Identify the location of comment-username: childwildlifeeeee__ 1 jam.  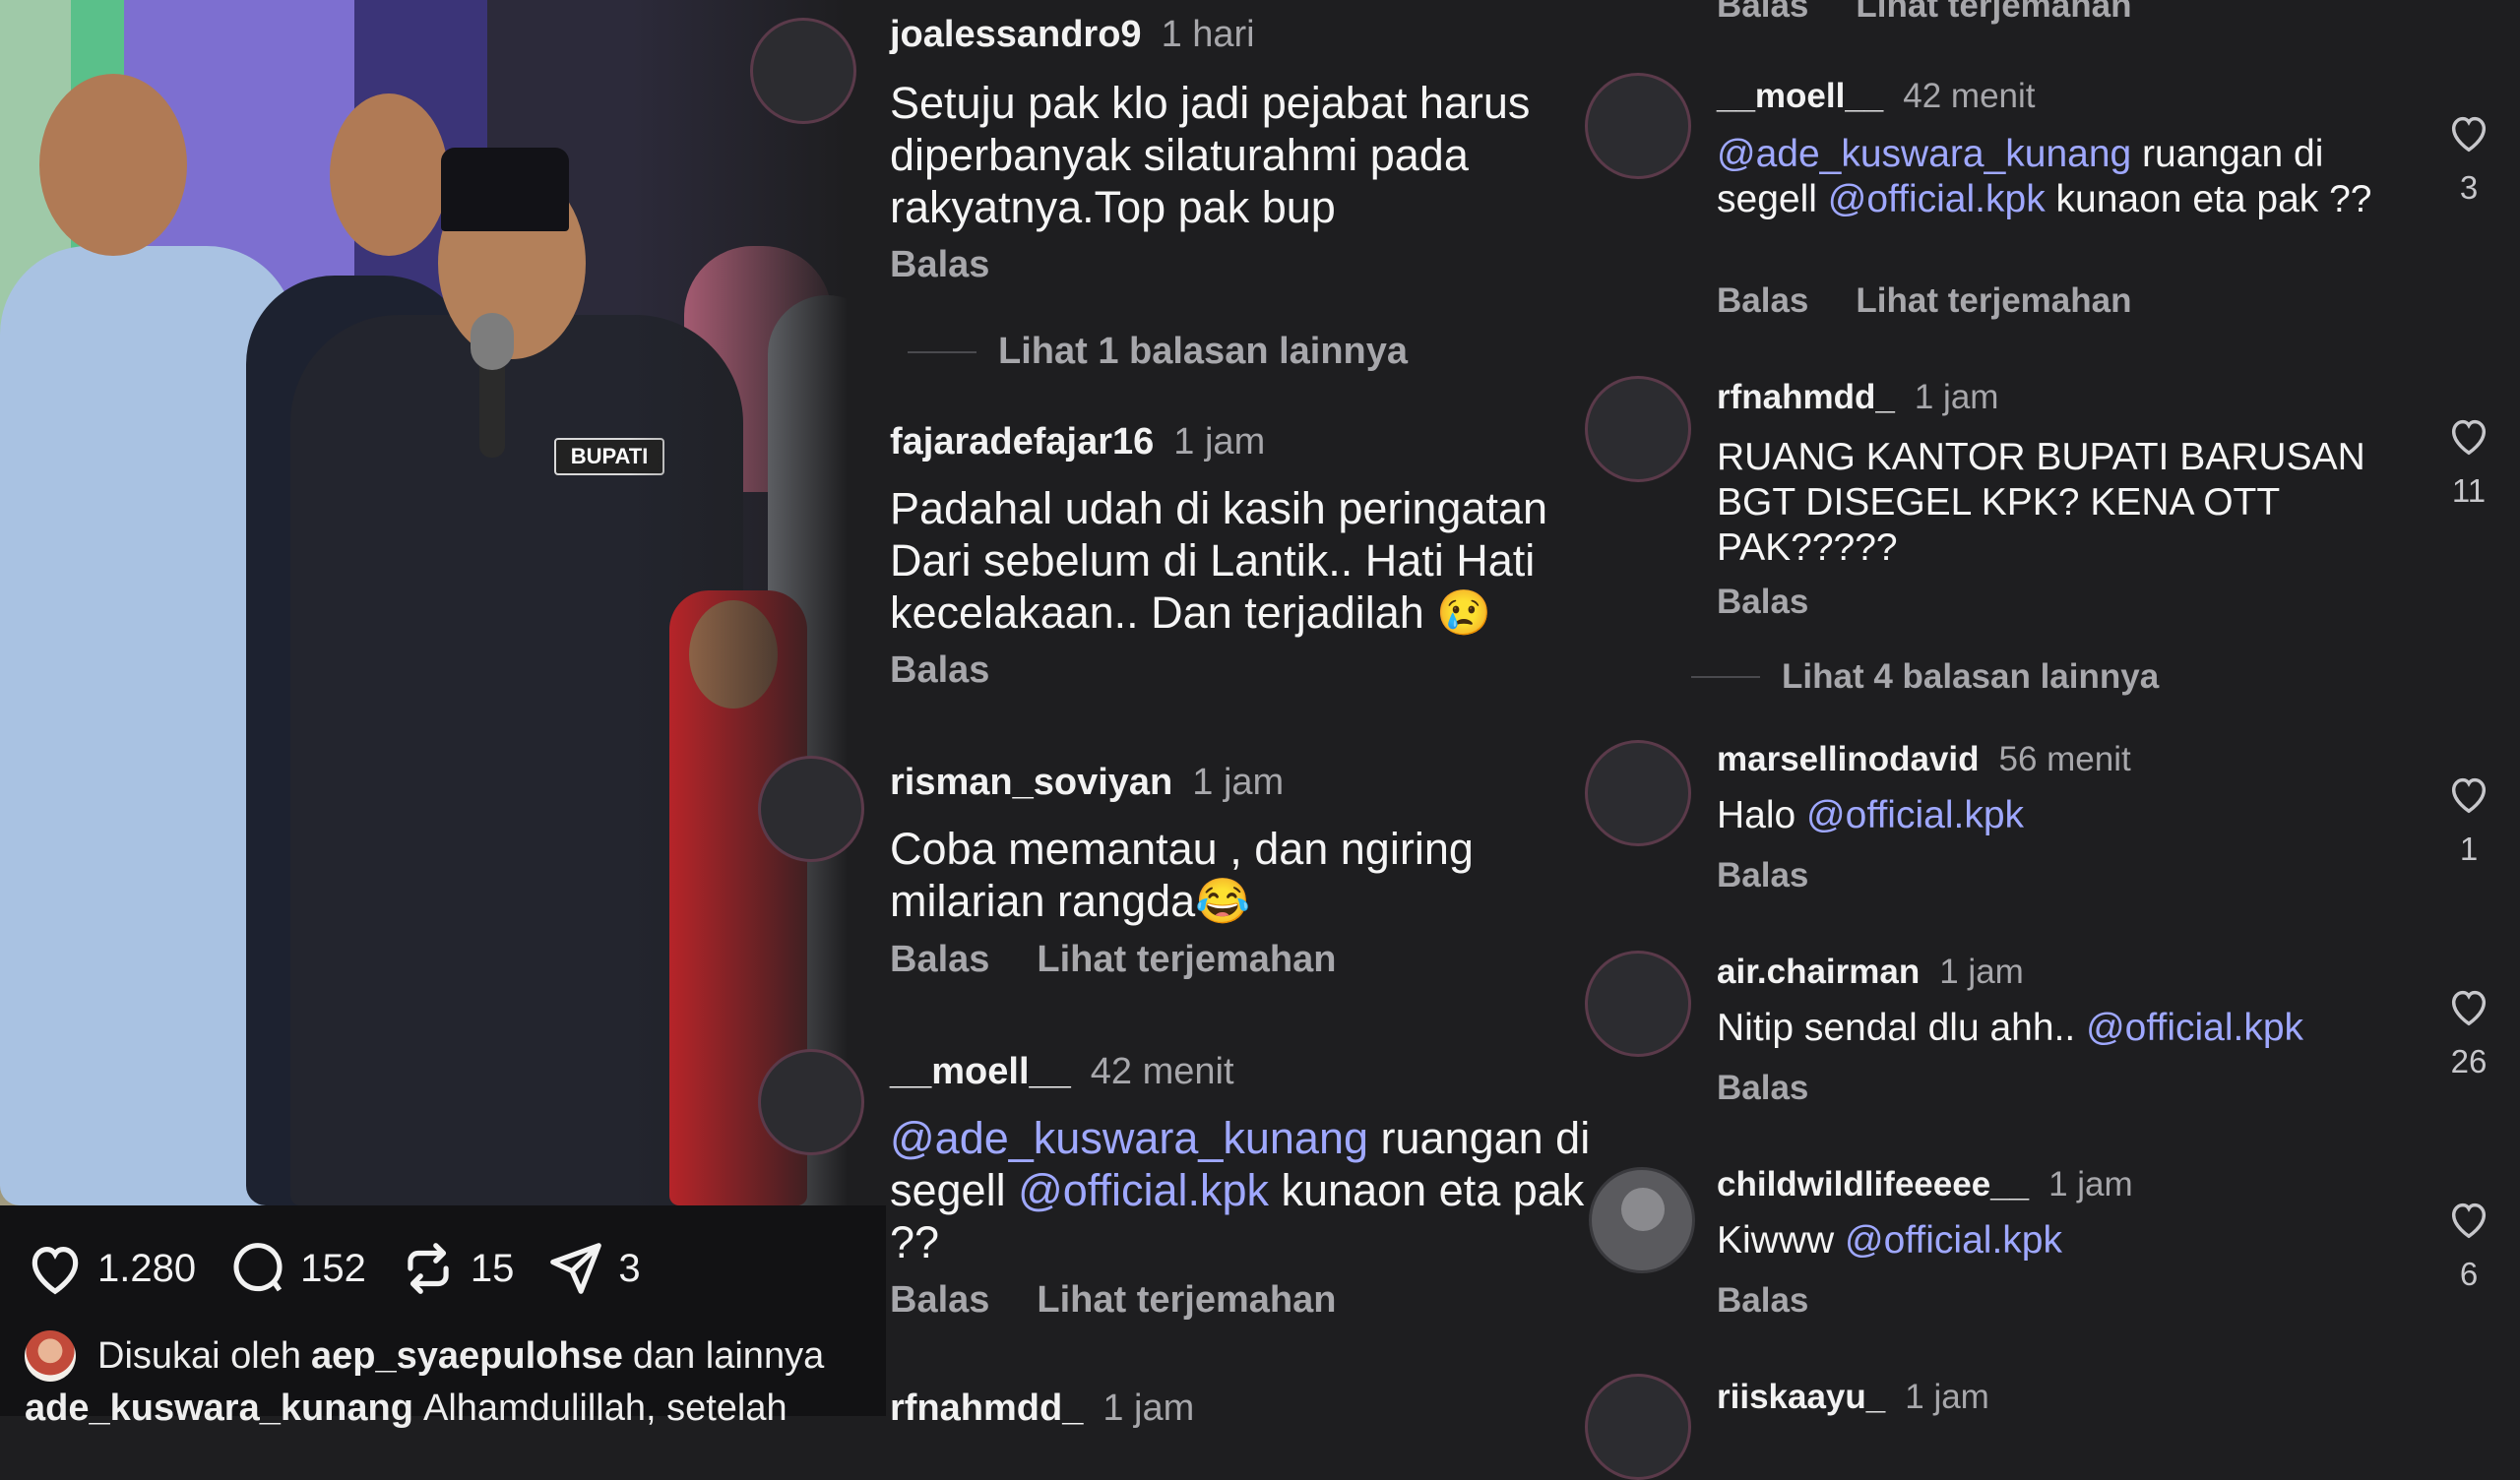
(1925, 1185).